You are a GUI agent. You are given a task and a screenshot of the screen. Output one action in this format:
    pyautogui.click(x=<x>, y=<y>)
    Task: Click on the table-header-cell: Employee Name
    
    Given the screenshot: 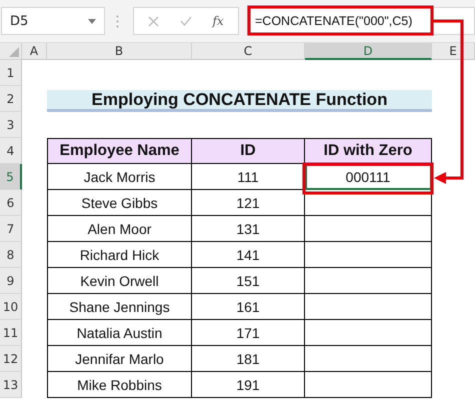 What is the action you would take?
    pyautogui.click(x=119, y=151)
    